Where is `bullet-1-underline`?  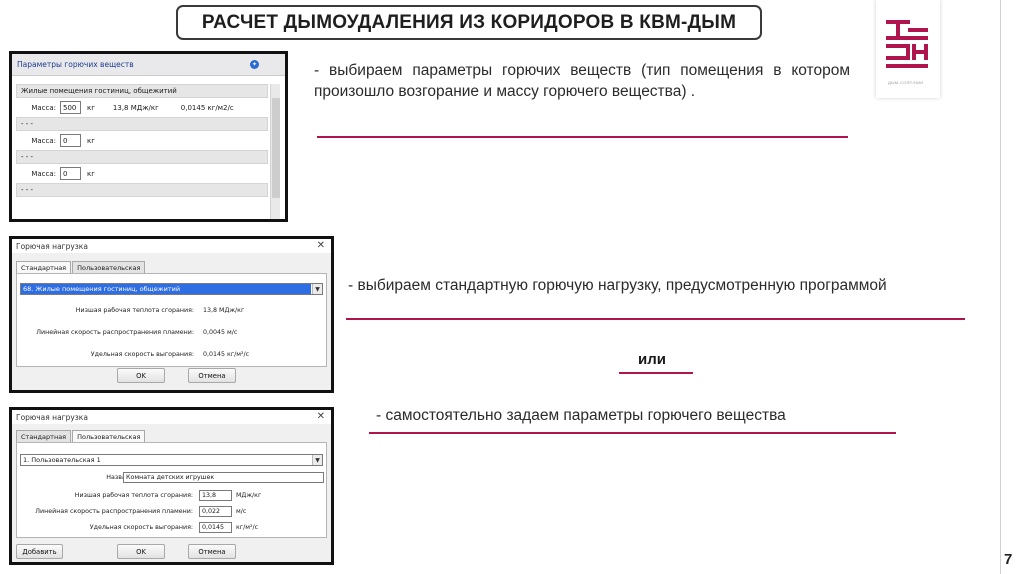
bullet-1-underline is located at coordinates (582, 137).